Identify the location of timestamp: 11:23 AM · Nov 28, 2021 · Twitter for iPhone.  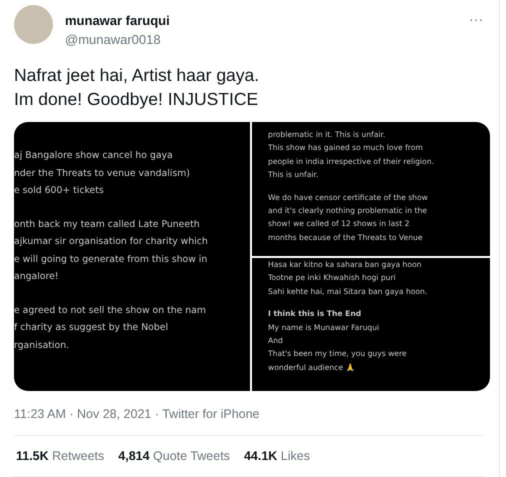
(137, 414).